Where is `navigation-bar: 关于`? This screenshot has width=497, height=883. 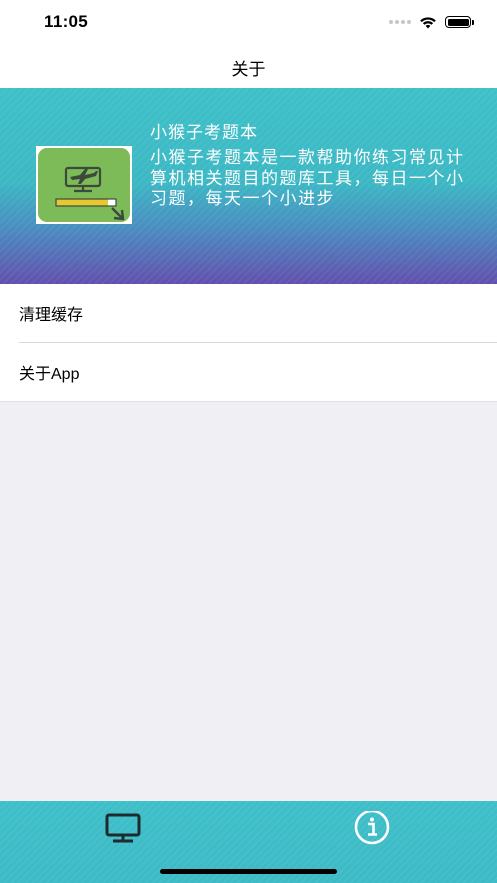 navigation-bar: 关于 is located at coordinates (248, 66).